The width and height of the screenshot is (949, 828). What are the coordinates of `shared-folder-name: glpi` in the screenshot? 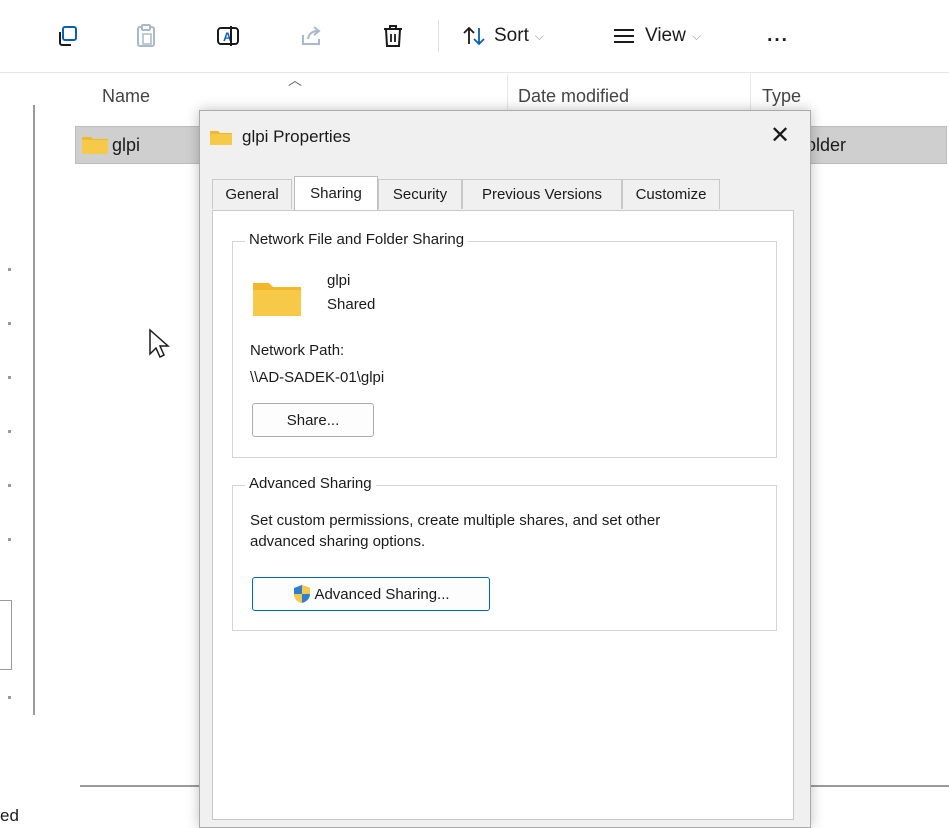 It's located at (339, 280).